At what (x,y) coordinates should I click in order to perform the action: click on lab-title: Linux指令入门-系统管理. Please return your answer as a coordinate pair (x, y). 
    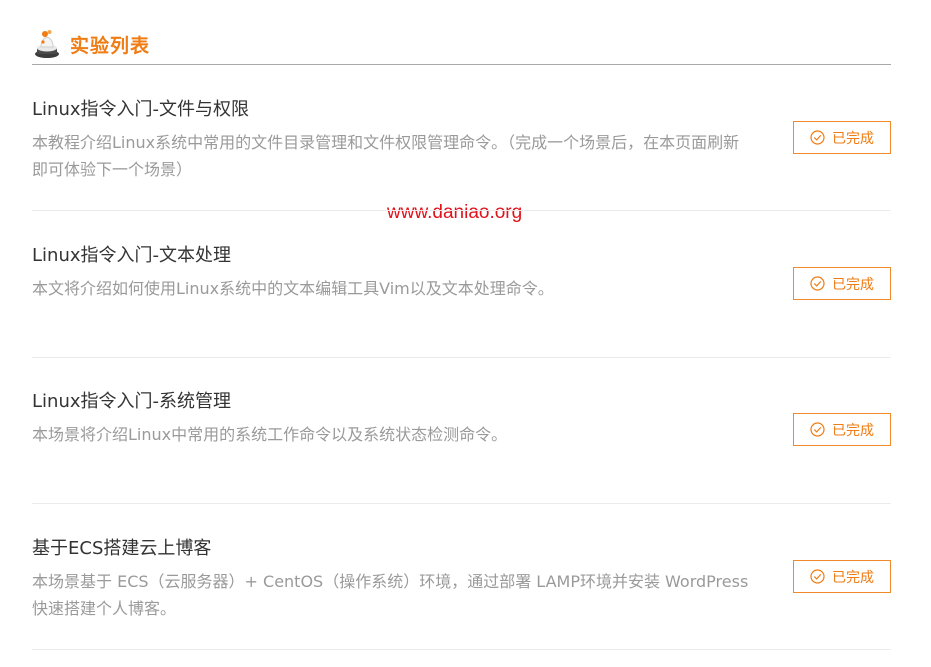
    Looking at the image, I should click on (131, 400).